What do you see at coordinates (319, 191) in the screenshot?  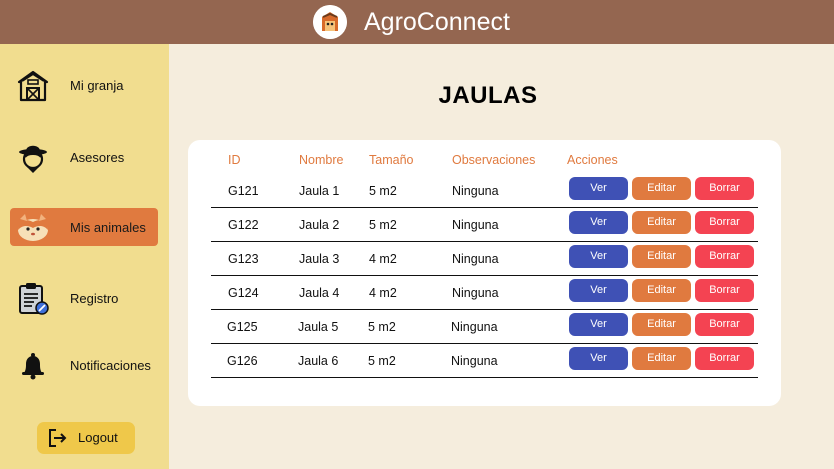 I see `cell-nombre: Jaula 1` at bounding box center [319, 191].